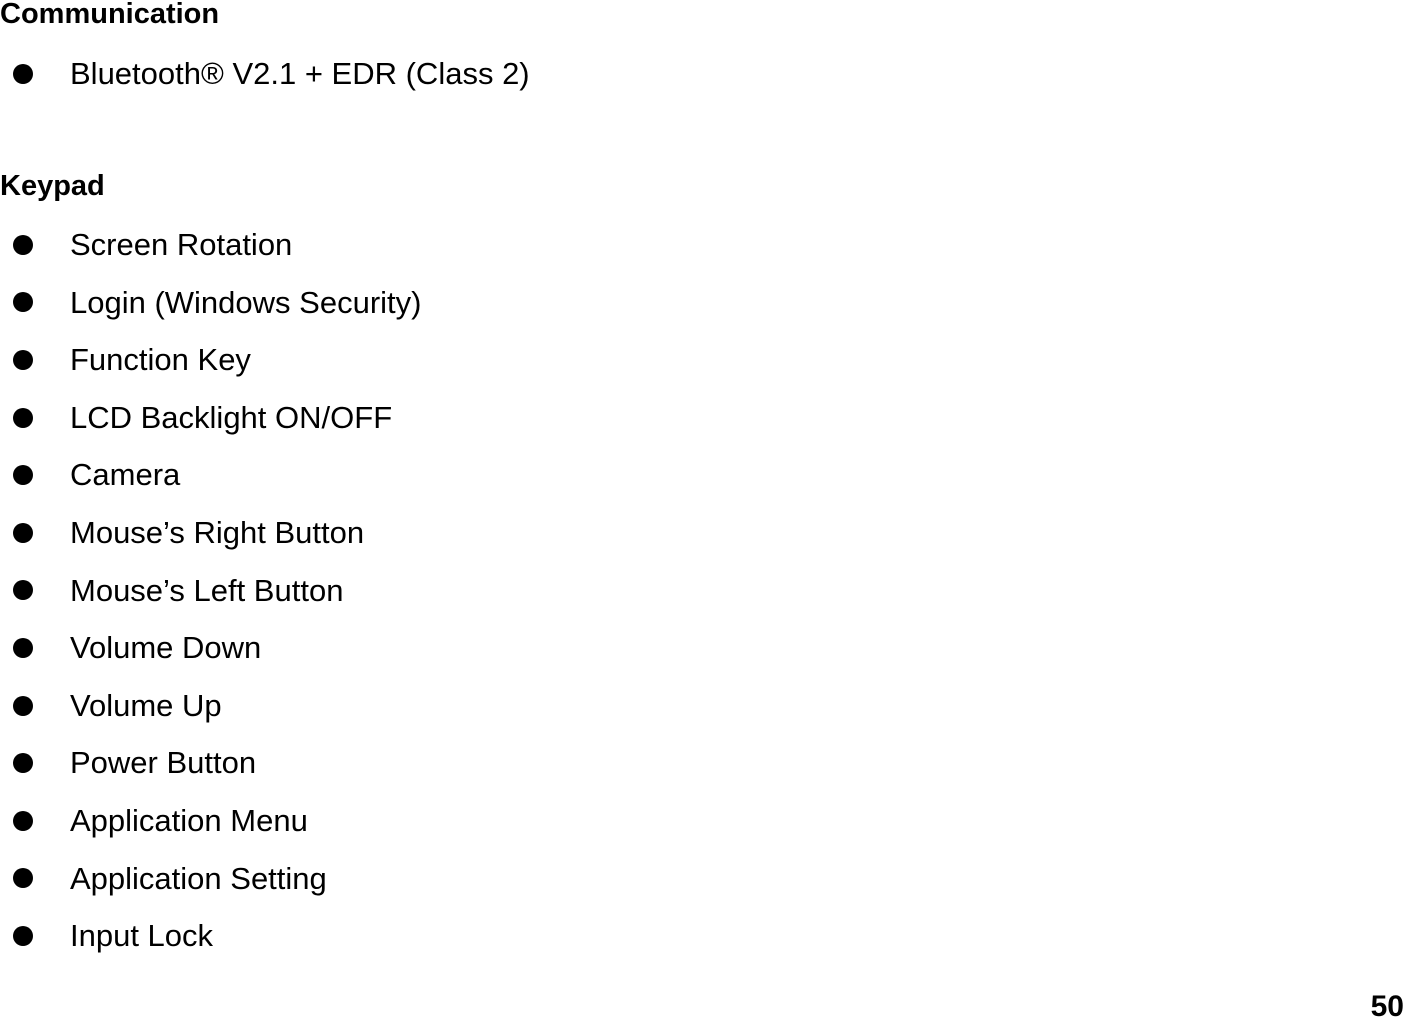 The height and width of the screenshot is (1030, 1412). Describe the element at coordinates (142, 936) in the screenshot. I see `list-item-label: Input Lock` at that location.